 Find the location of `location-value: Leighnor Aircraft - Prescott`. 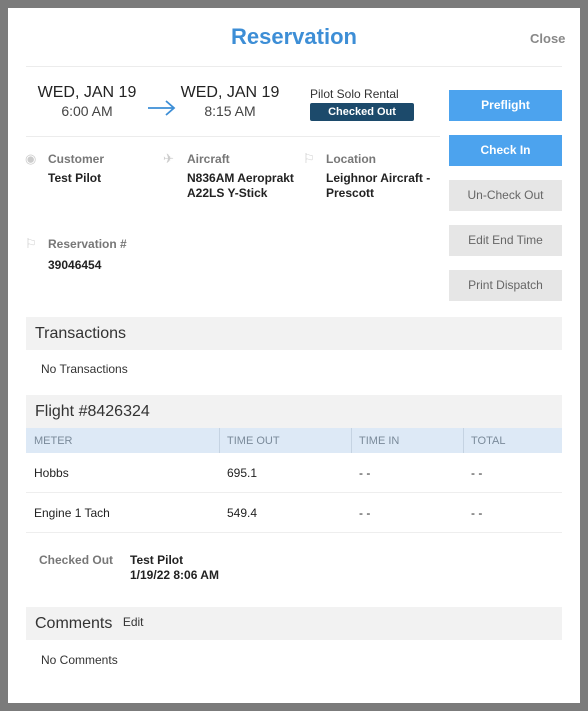

location-value: Leighnor Aircraft - Prescott is located at coordinates (378, 185).